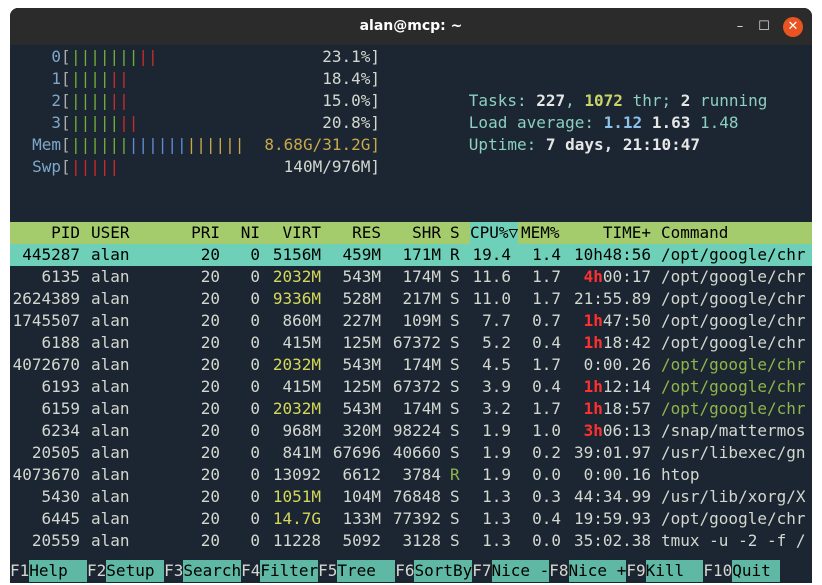 The width and height of the screenshot is (822, 585). What do you see at coordinates (46, 474) in the screenshot?
I see `cell-pid: 4073670` at bounding box center [46, 474].